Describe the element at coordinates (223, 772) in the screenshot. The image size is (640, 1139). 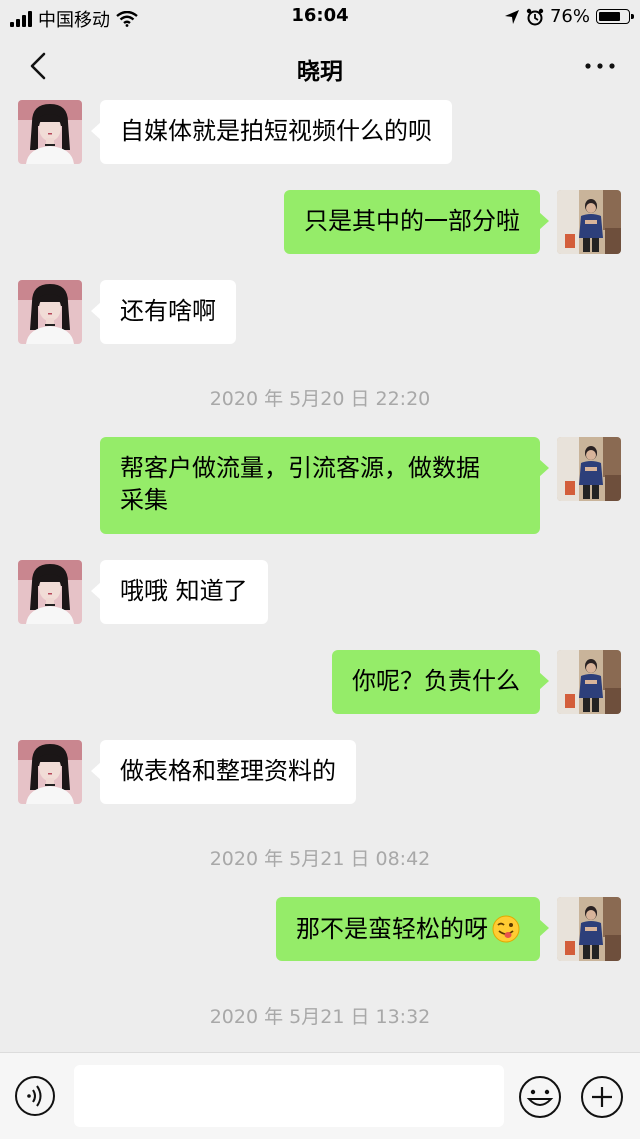
I see `incoming-message-bubble: 做表格和整理资料的` at that location.